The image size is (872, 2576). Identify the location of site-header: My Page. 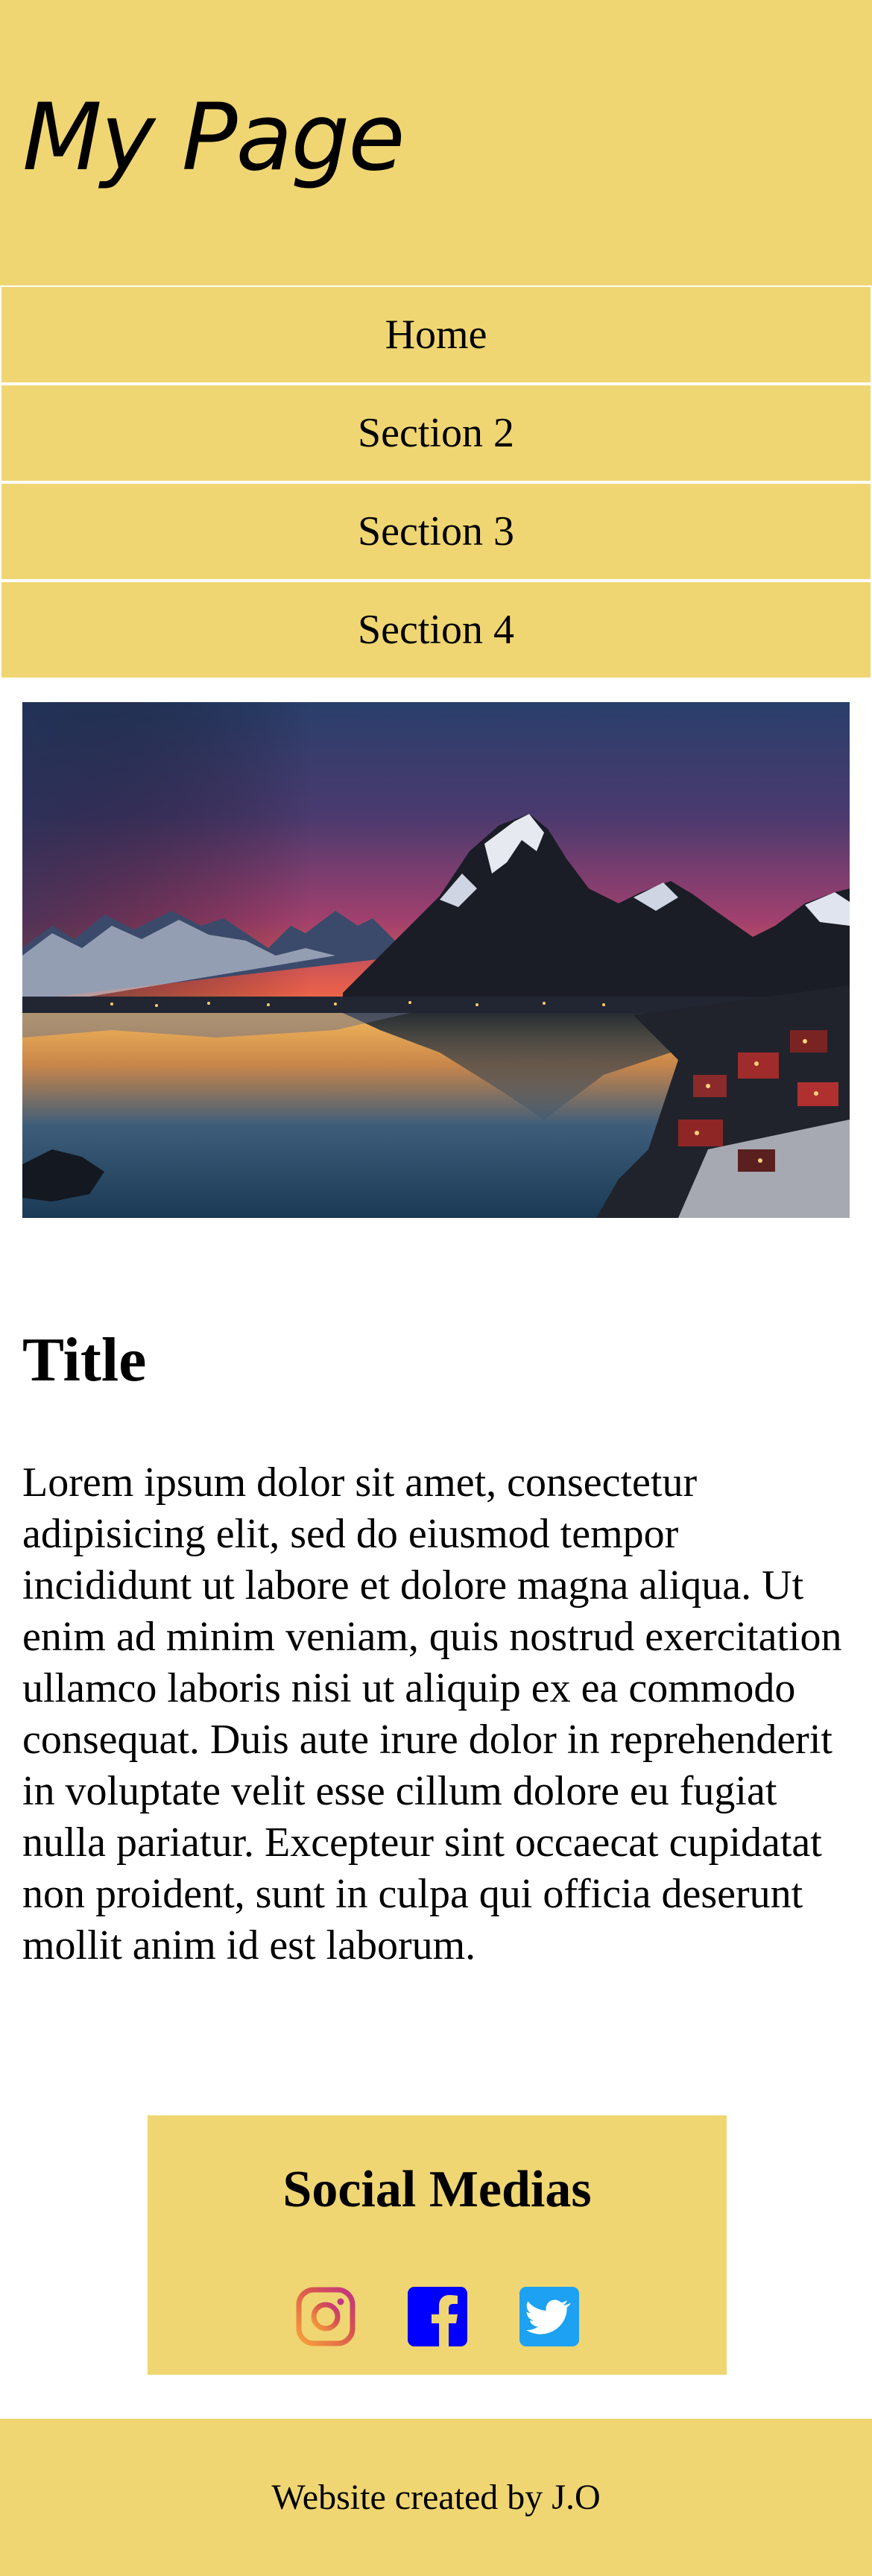
(436, 142).